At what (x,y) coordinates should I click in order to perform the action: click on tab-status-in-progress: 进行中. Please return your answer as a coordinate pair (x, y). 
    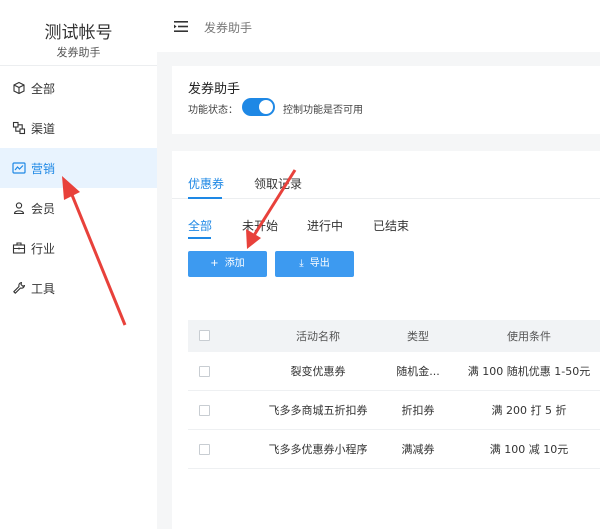
    Looking at the image, I should click on (325, 225).